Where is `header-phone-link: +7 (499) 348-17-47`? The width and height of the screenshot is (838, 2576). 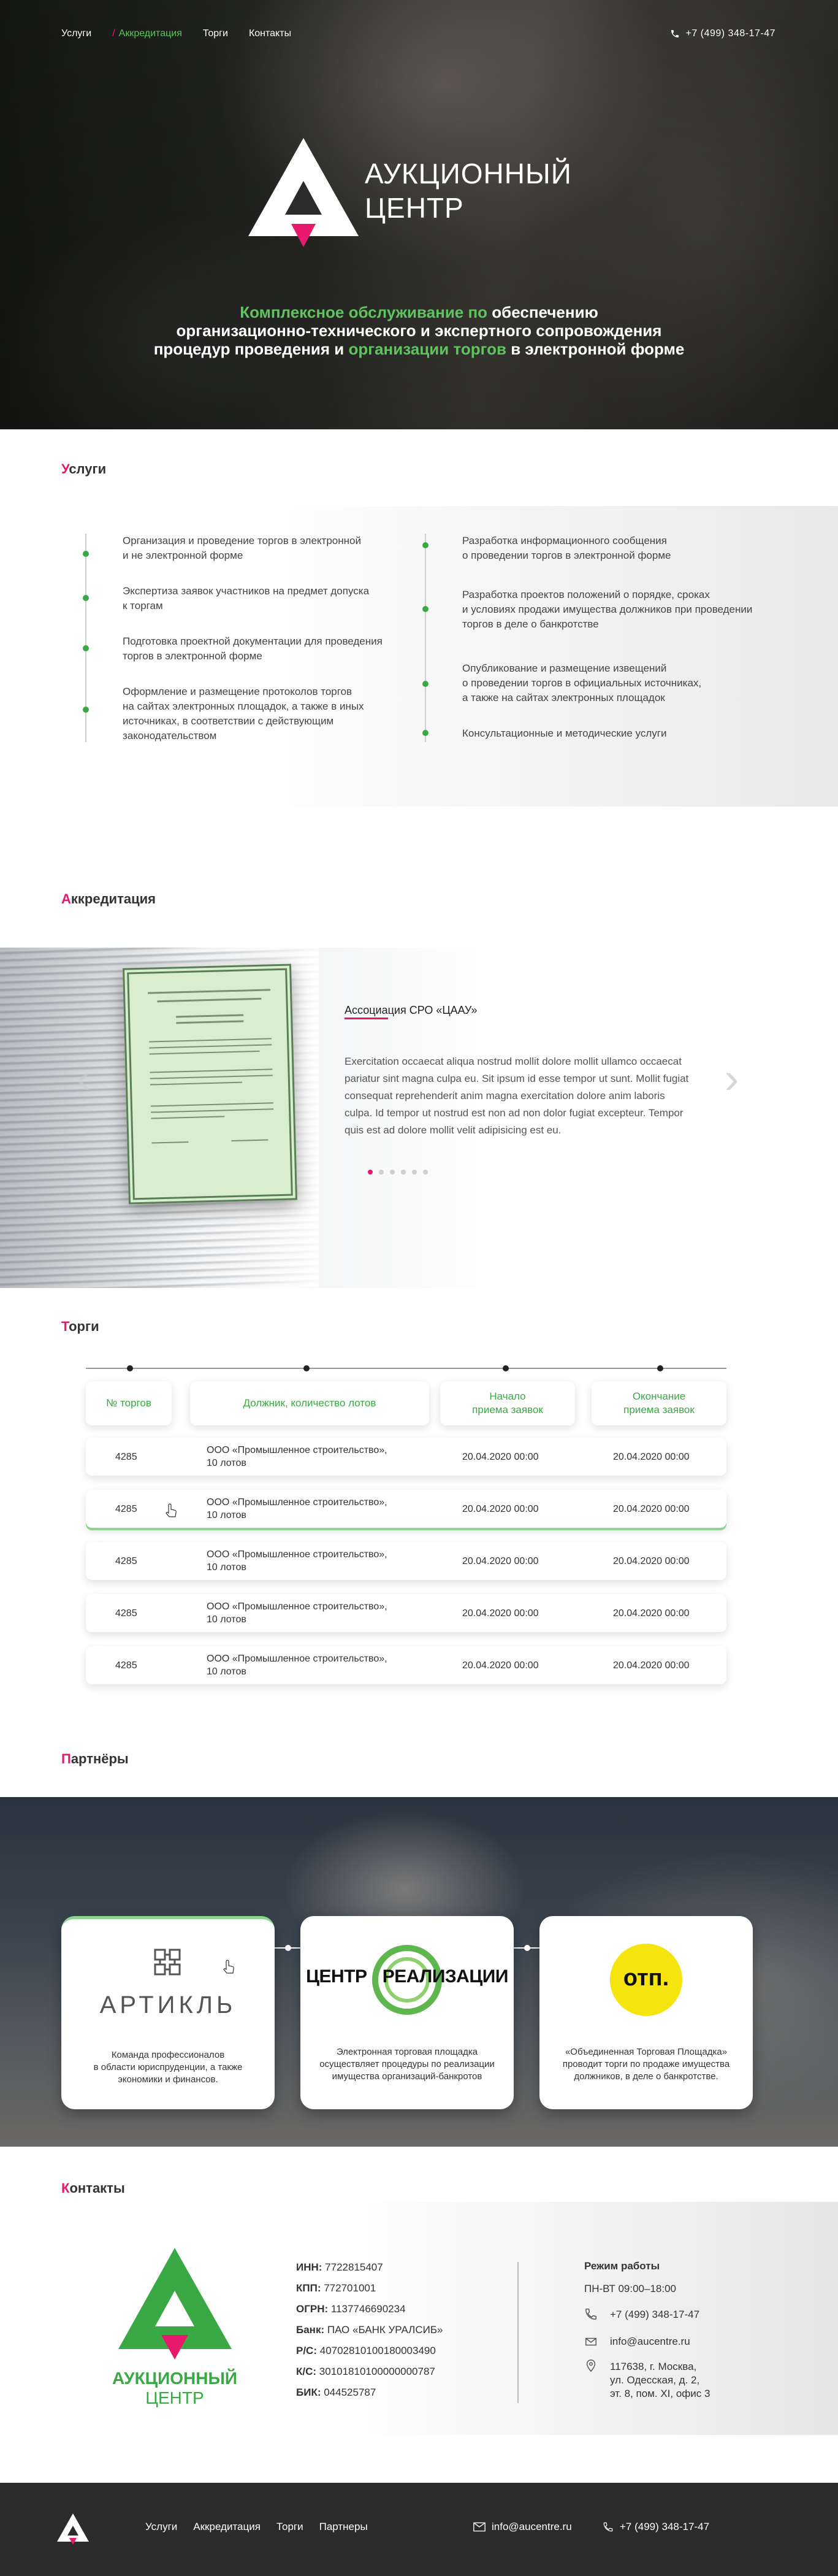
header-phone-link: +7 (499) 348-17-47 is located at coordinates (722, 33).